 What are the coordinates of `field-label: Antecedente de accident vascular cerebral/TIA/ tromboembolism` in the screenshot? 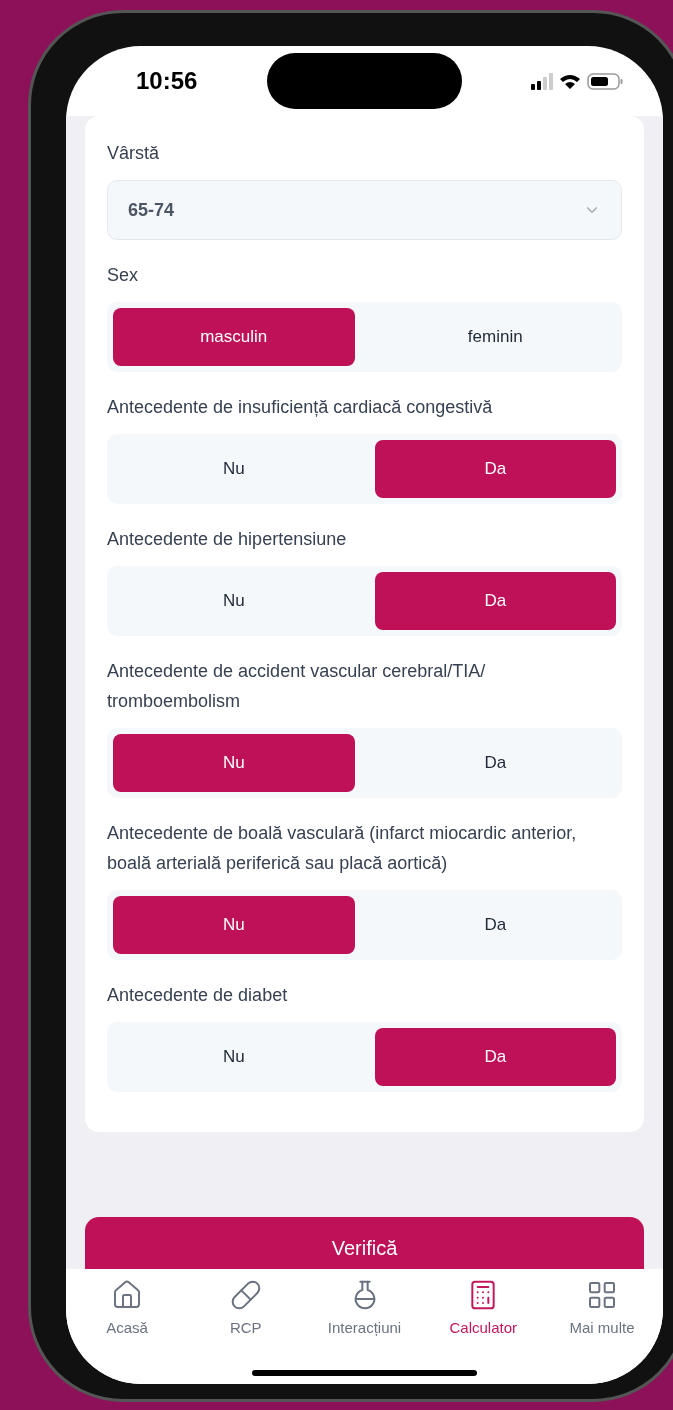 It's located at (297, 686).